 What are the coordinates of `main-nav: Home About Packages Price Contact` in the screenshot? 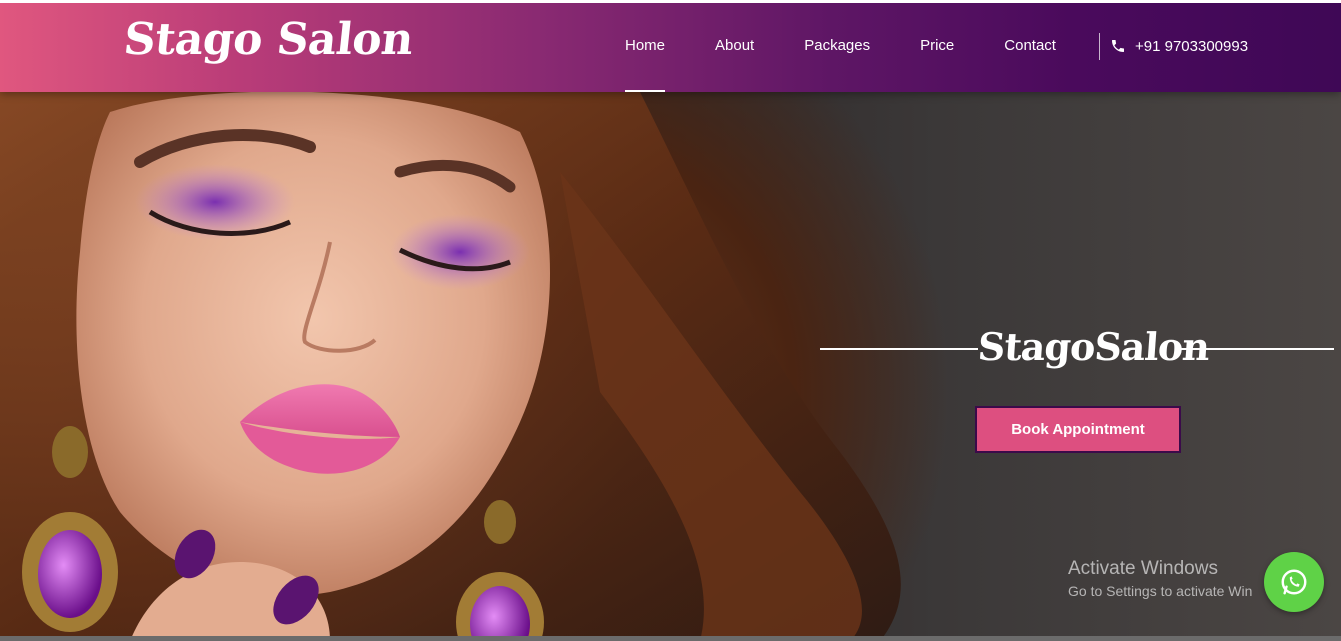 It's located at (840, 46).